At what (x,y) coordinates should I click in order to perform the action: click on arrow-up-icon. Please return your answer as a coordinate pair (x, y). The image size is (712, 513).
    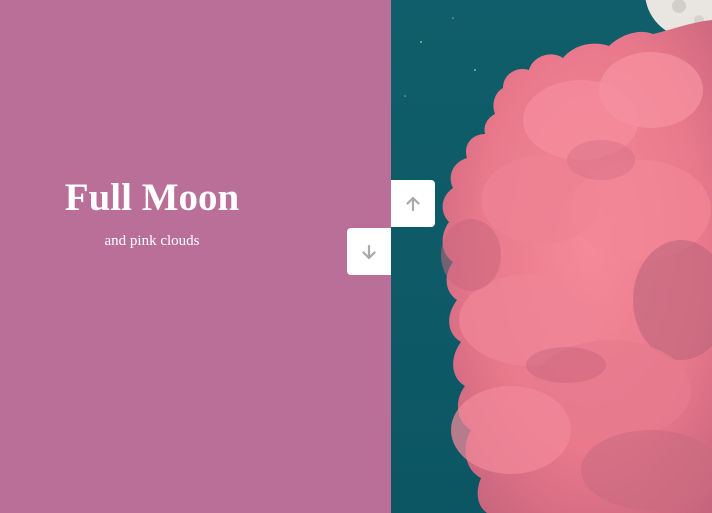
    Looking at the image, I should click on (413, 203).